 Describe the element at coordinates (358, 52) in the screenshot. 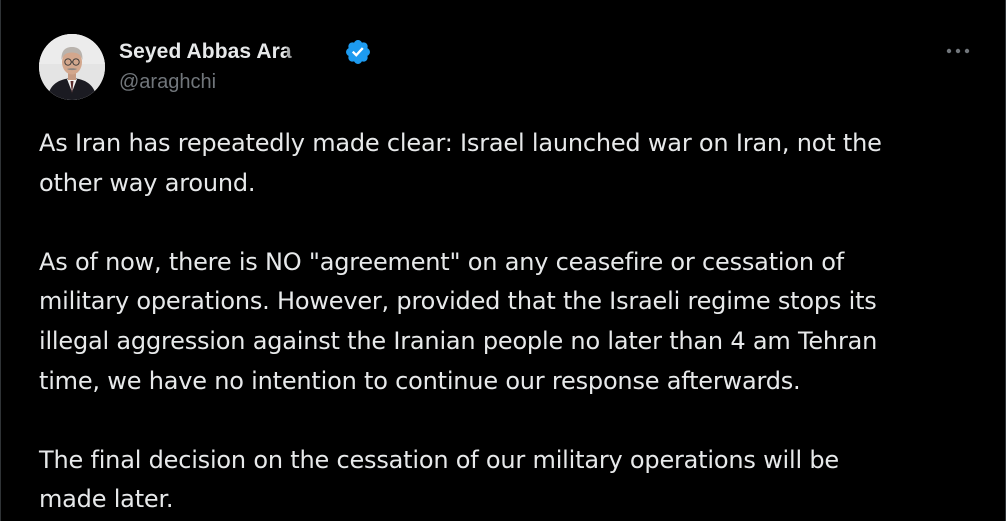

I see `verified-badge-icon` at that location.